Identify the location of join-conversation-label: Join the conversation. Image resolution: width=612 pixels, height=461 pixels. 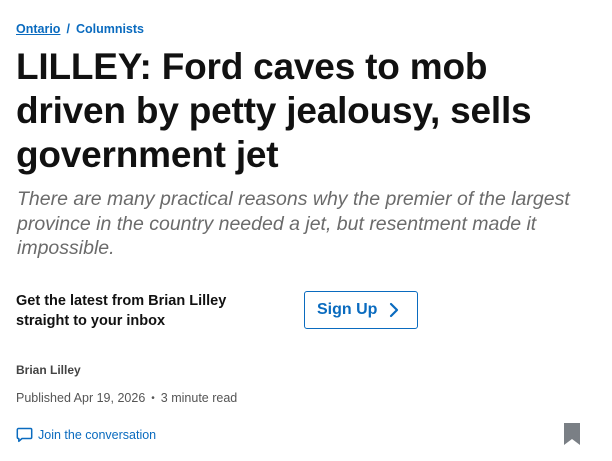
(97, 435).